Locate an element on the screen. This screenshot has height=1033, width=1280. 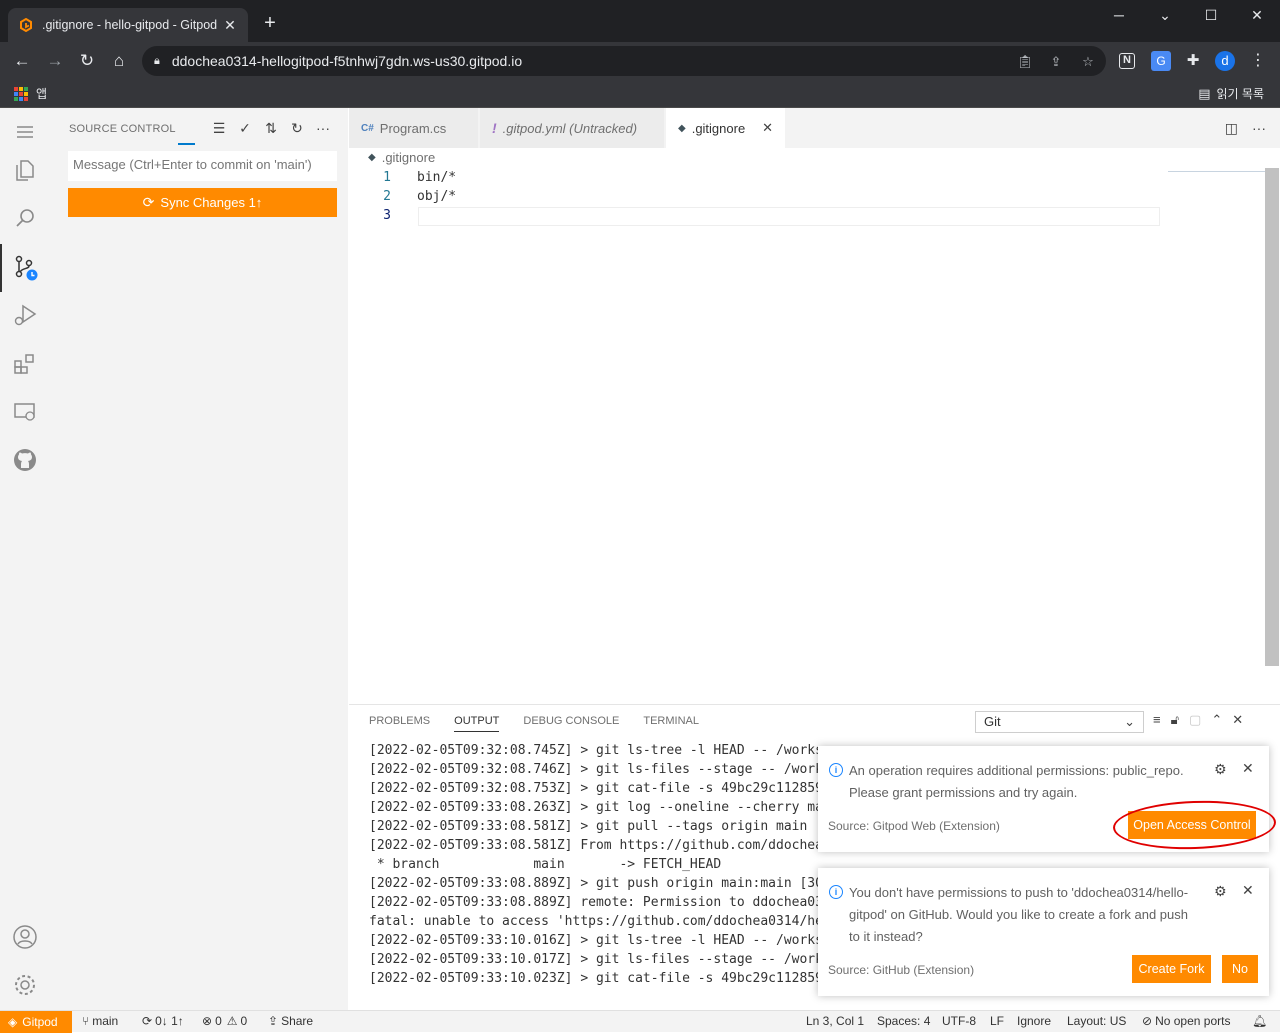
line-content: bin/* is located at coordinates (437, 177).